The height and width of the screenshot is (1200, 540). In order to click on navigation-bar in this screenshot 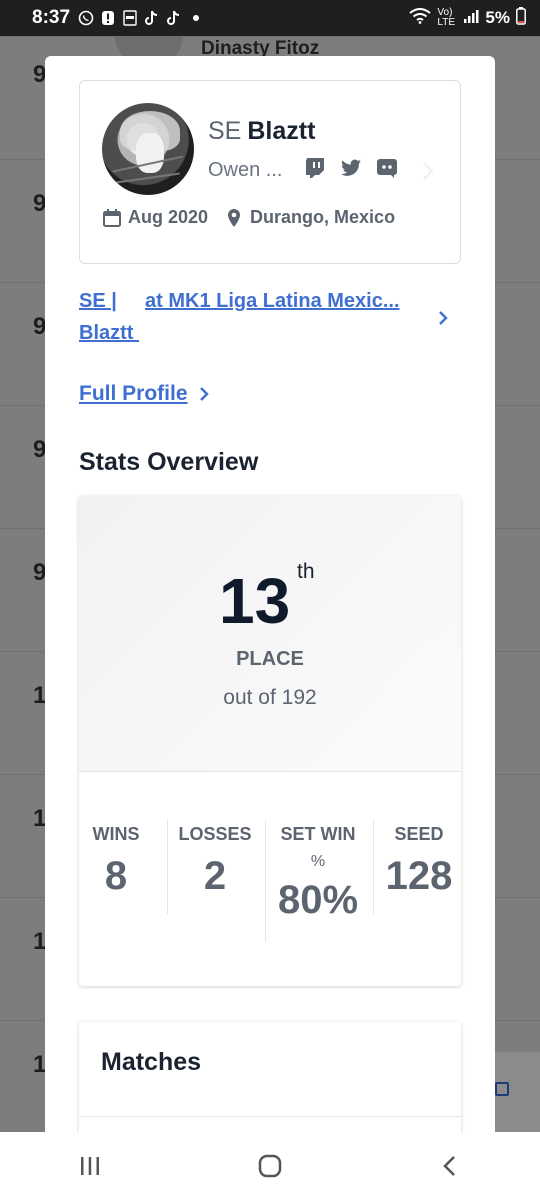, I will do `click(270, 1166)`.